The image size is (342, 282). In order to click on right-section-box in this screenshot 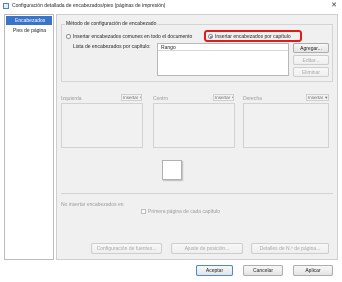, I will do `click(286, 125)`.